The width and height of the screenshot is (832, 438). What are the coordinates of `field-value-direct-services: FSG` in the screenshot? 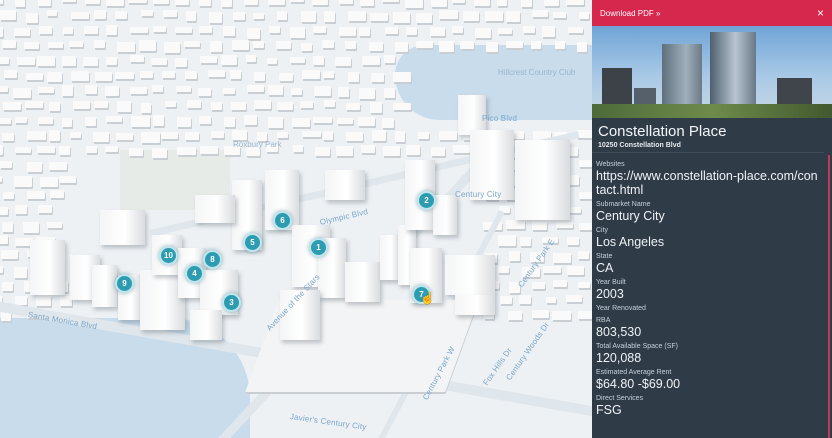 It's located at (609, 410).